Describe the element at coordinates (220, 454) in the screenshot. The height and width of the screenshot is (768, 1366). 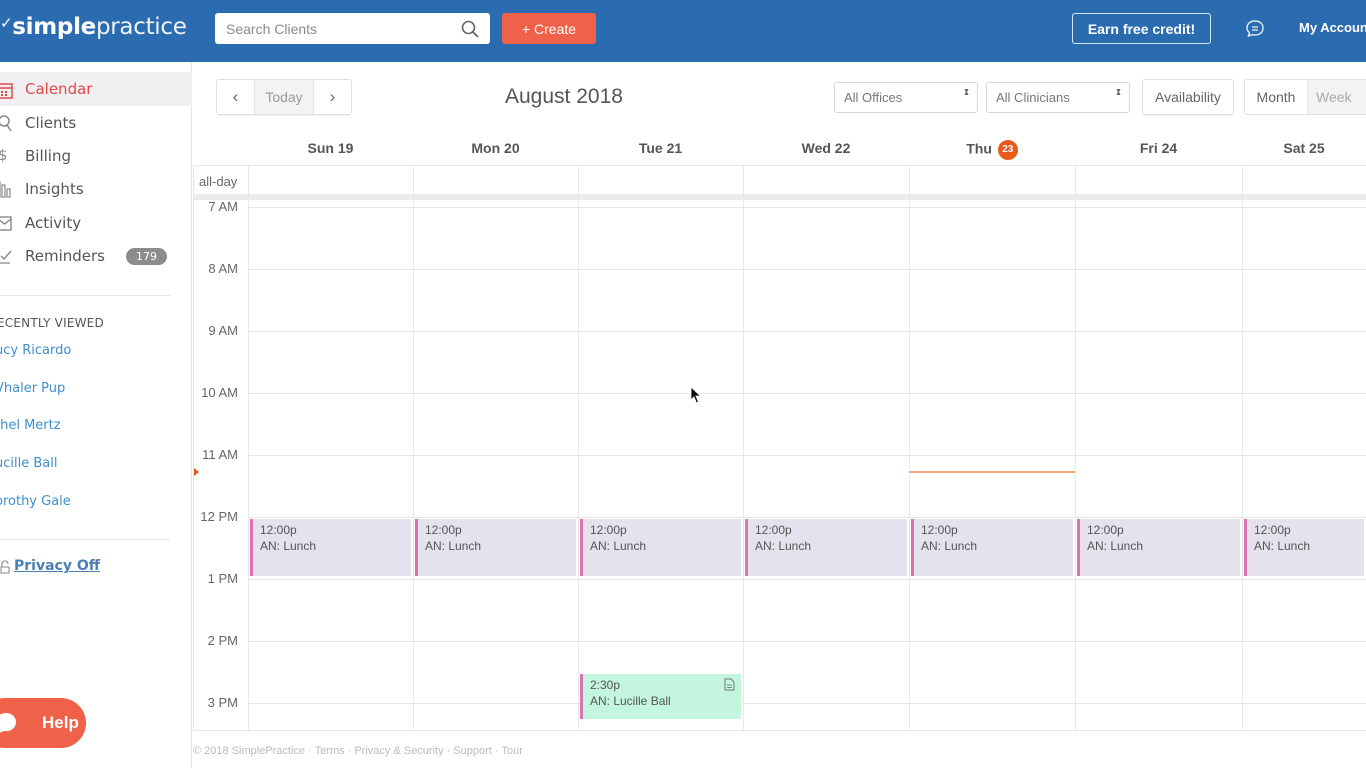
I see `hour-label: 11 AM` at that location.